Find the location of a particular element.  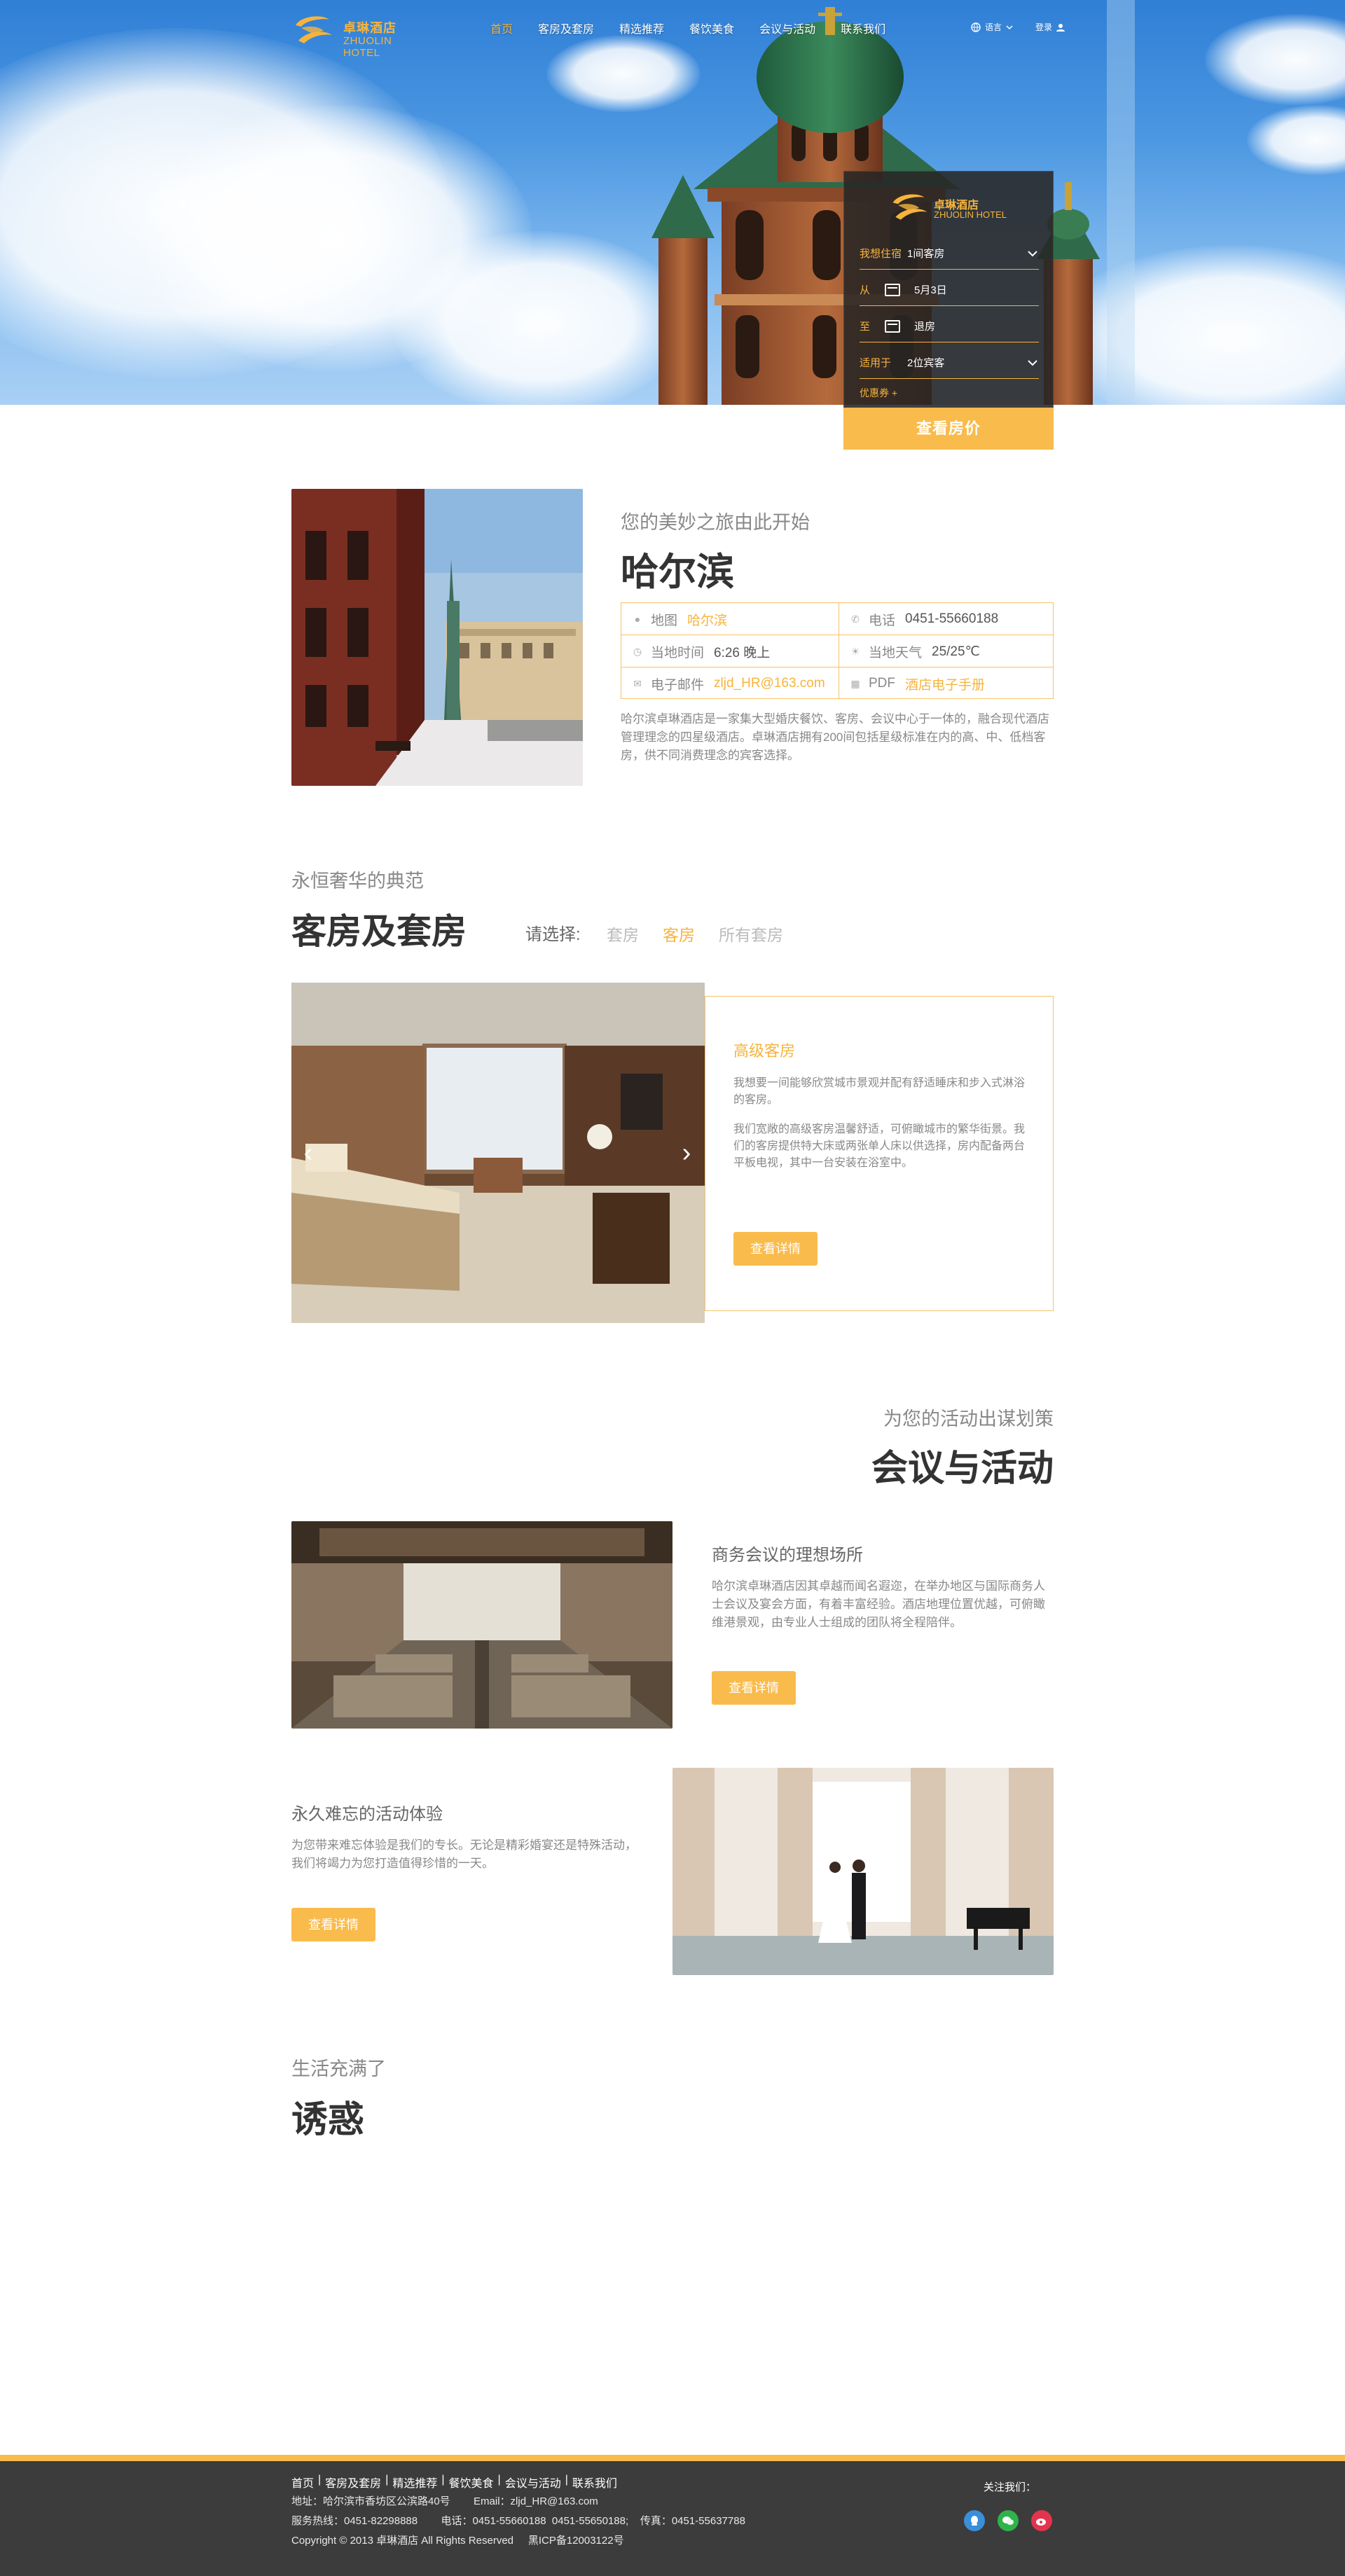

rooms-title: 客房及套房 is located at coordinates (379, 932).